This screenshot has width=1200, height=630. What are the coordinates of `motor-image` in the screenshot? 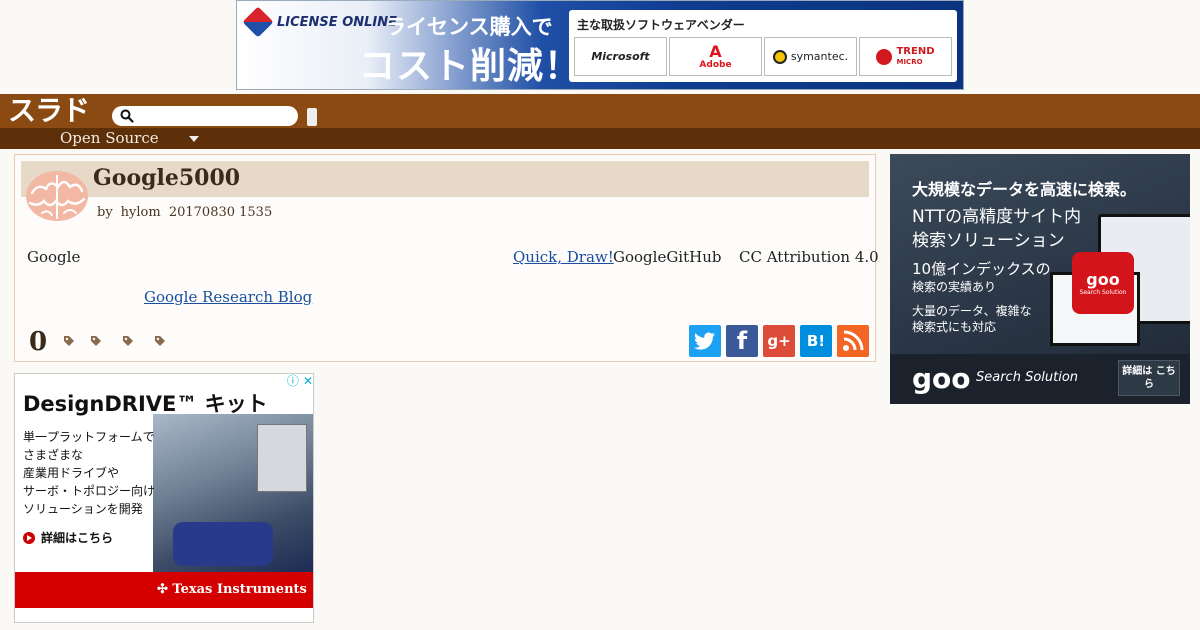 It's located at (223, 544).